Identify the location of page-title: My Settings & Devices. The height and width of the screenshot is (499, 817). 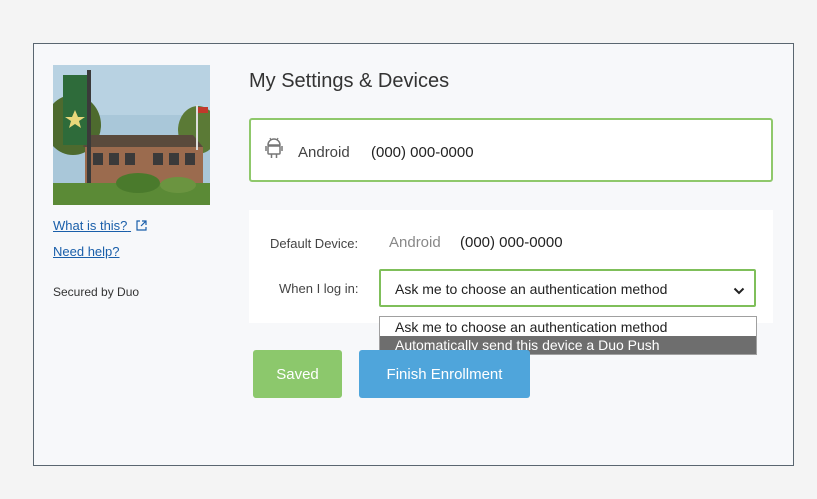
(349, 81).